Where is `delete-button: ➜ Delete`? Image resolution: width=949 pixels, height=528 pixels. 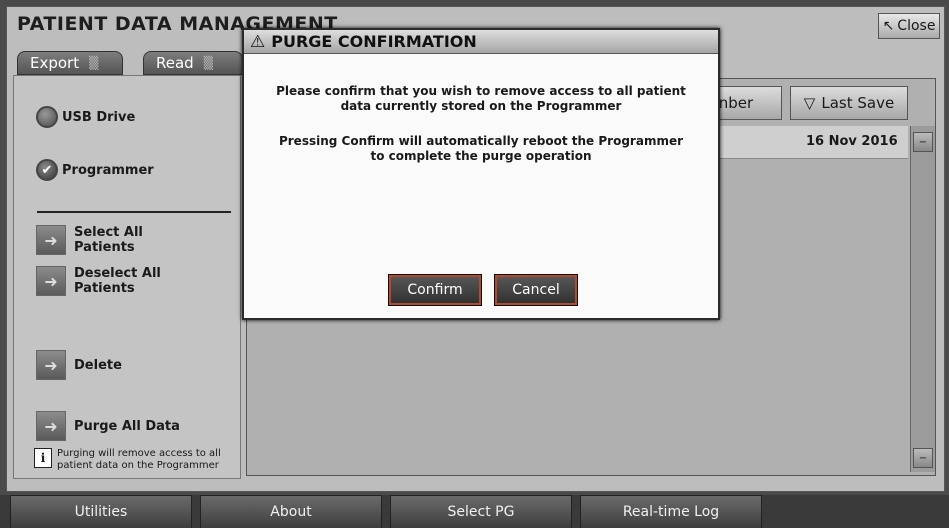 delete-button: ➜ Delete is located at coordinates (79, 365).